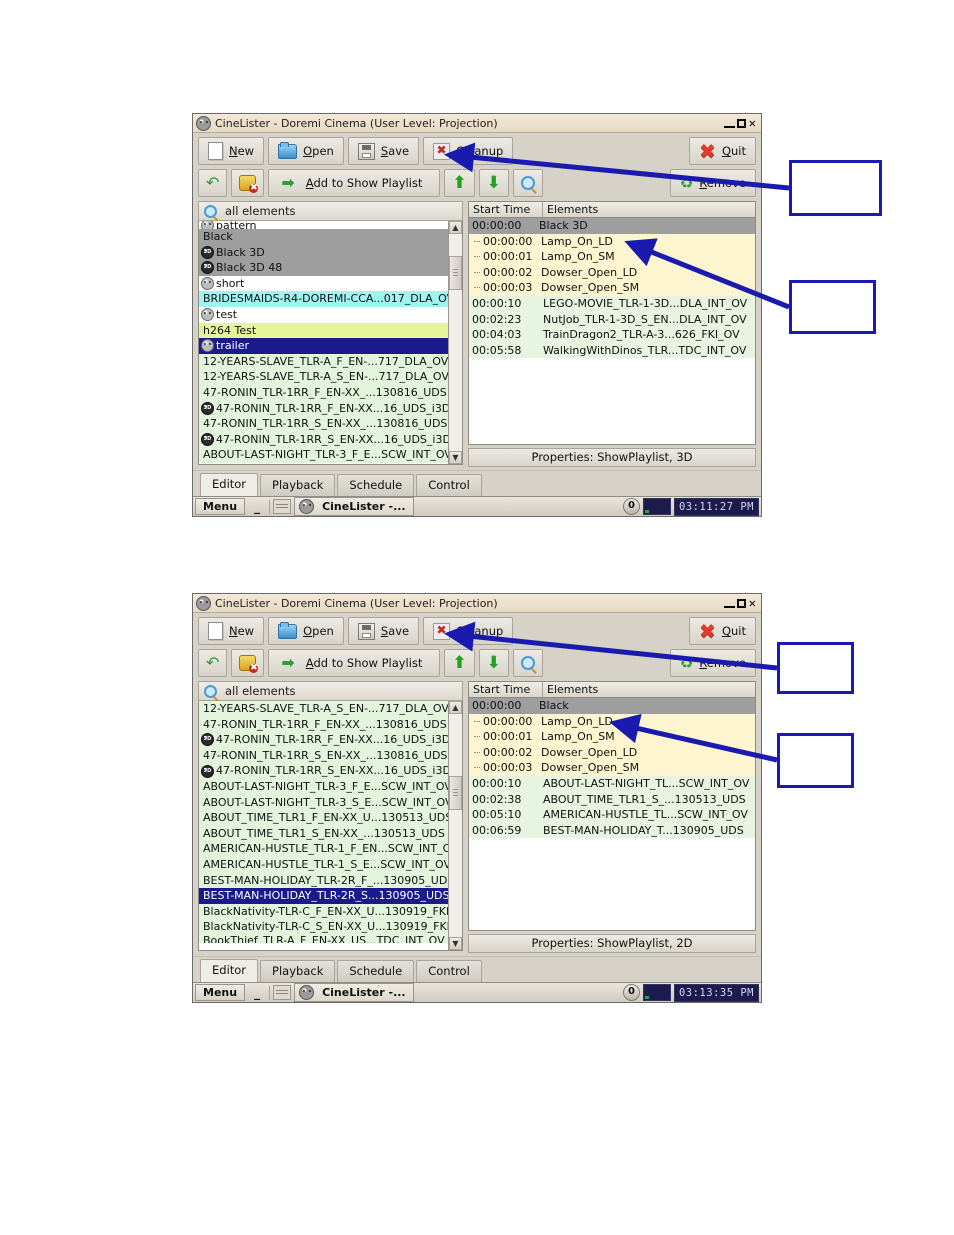  Describe the element at coordinates (722, 151) in the screenshot. I see `quit-button: ✖ Quit` at that location.